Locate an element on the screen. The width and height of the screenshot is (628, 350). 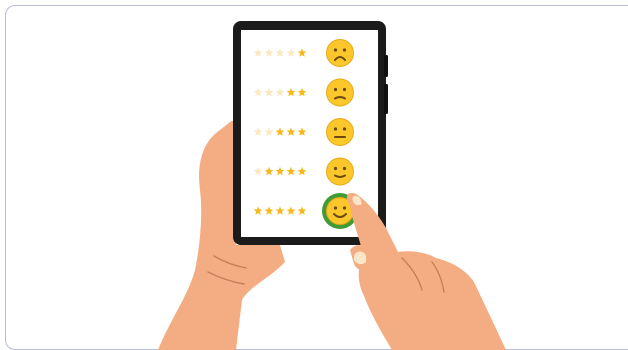
very-sad-face-icon is located at coordinates (340, 53).